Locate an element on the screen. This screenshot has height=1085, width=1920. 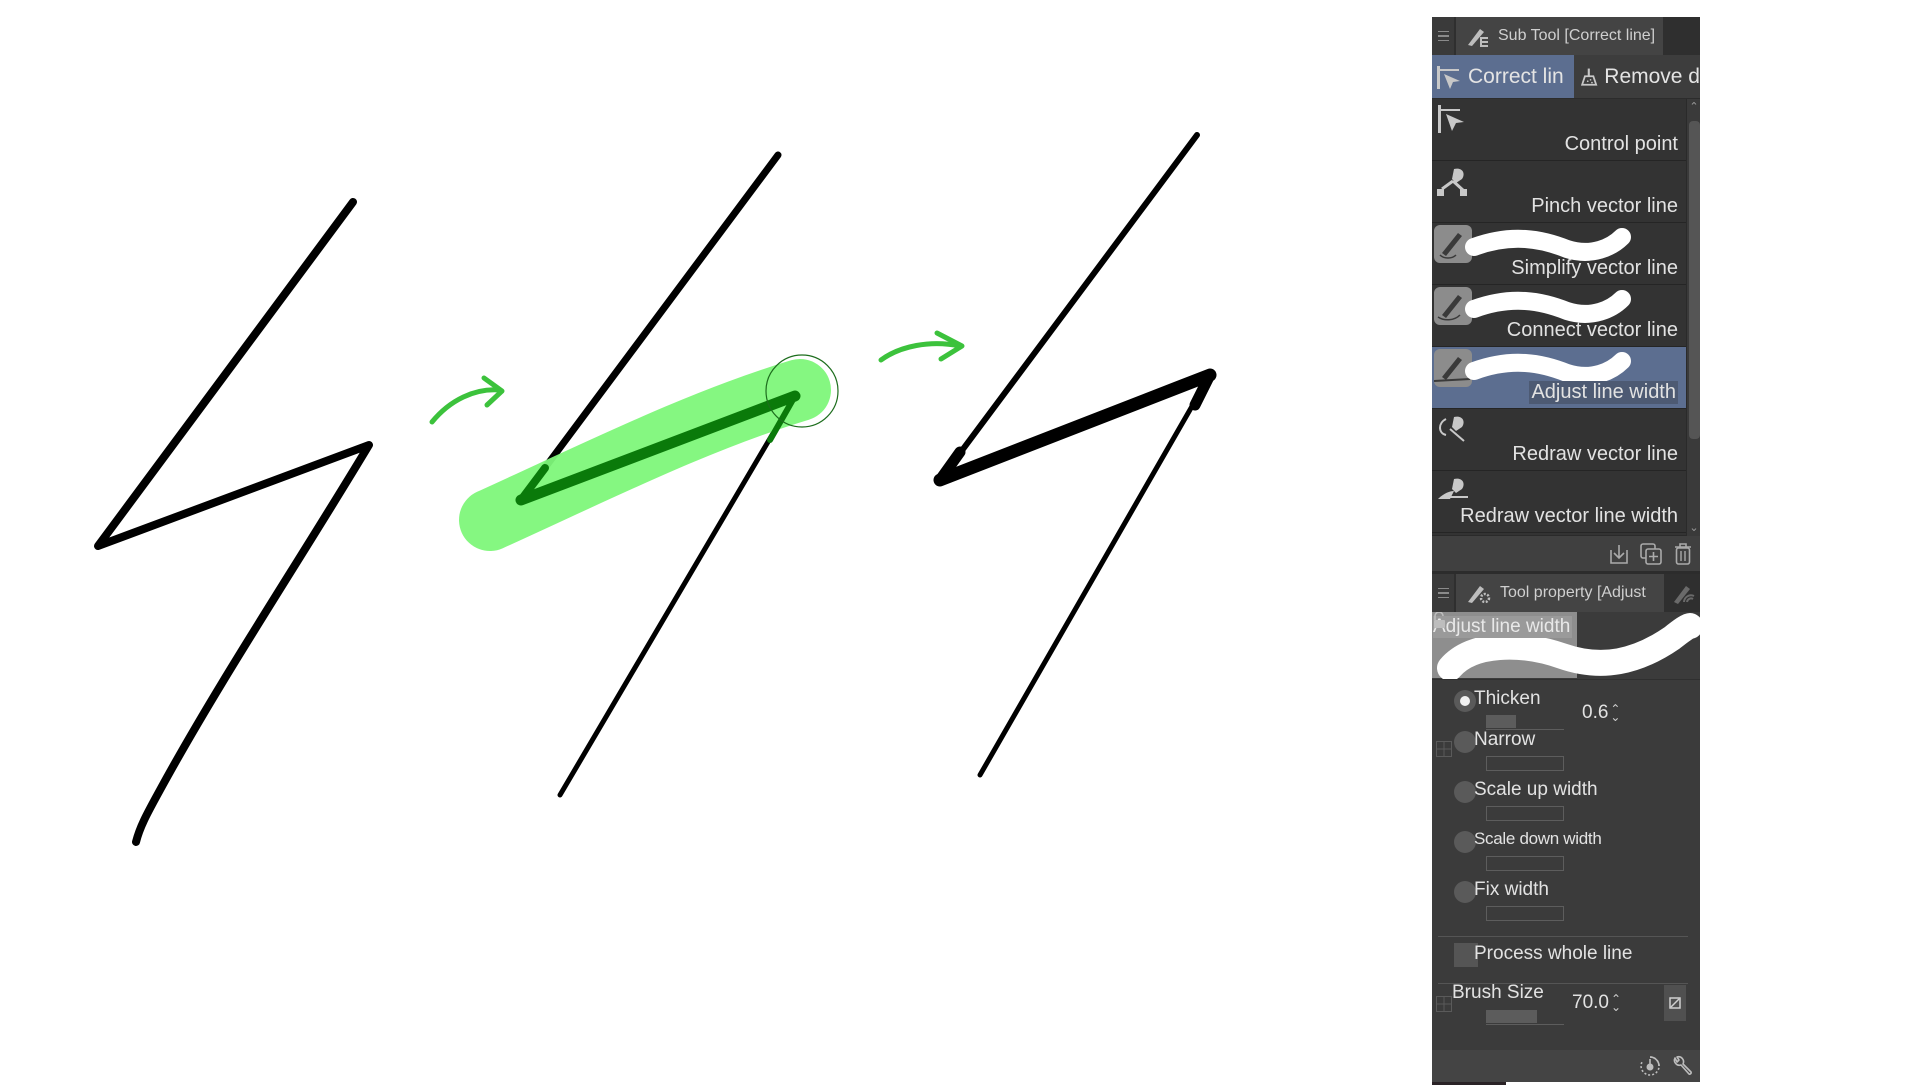
tool-settings-button is located at coordinates (1682, 1066).